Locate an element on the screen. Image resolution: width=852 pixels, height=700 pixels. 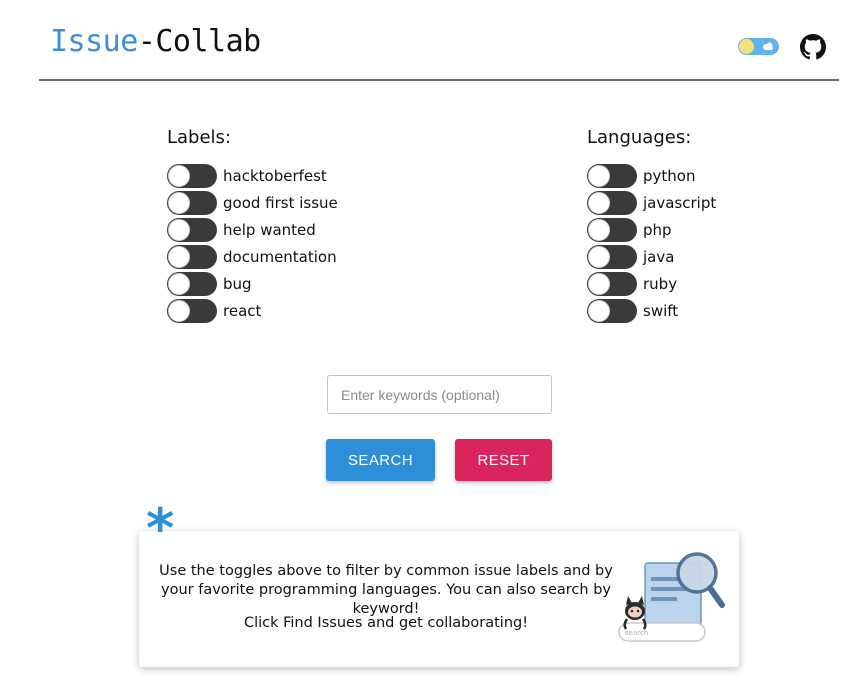
toggle-label: php is located at coordinates (657, 230).